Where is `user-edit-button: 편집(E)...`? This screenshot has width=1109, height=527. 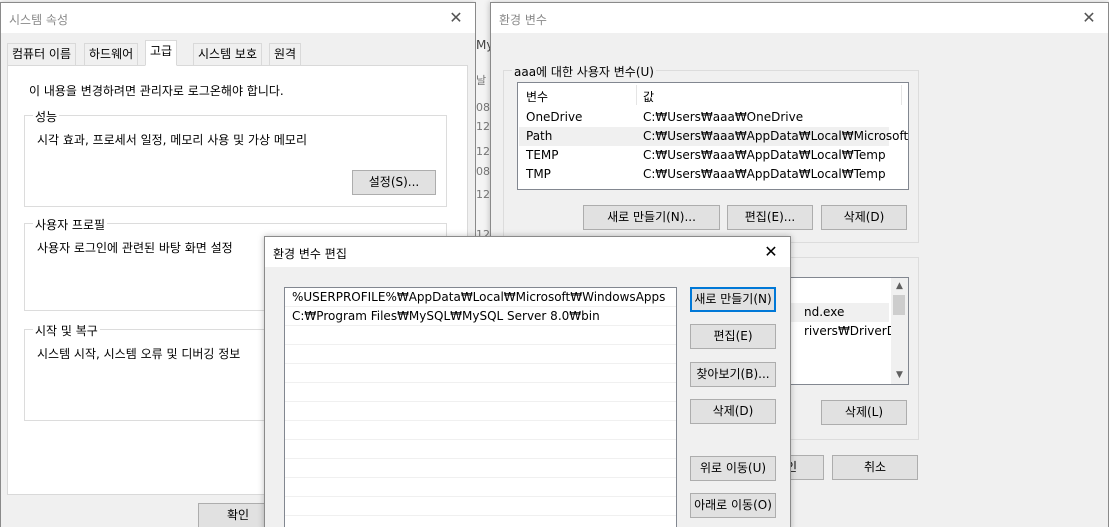
user-edit-button: 편집(E)... is located at coordinates (770, 217).